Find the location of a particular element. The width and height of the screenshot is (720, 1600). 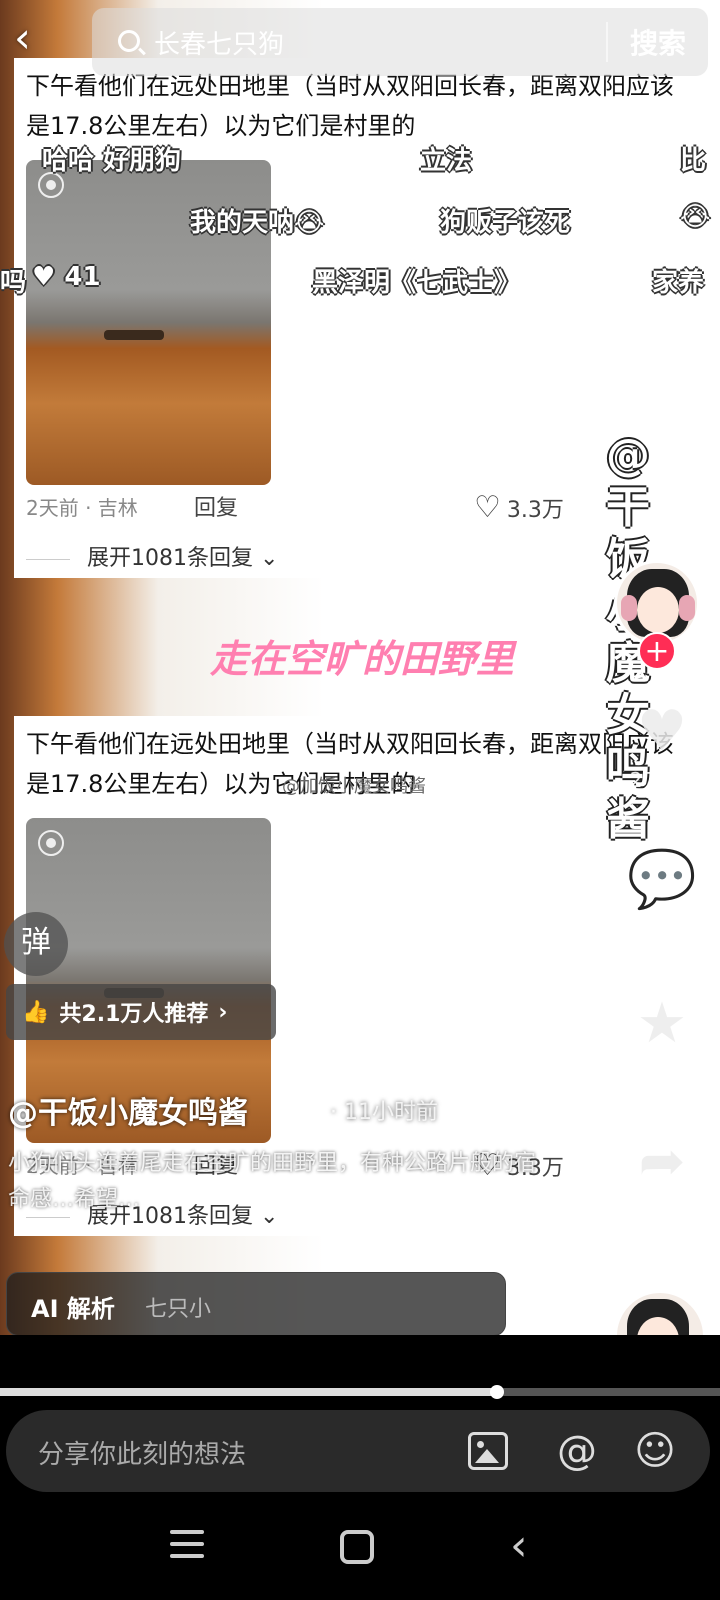

danmaku-comment: 黑泽明《七武士》 is located at coordinates (416, 283).